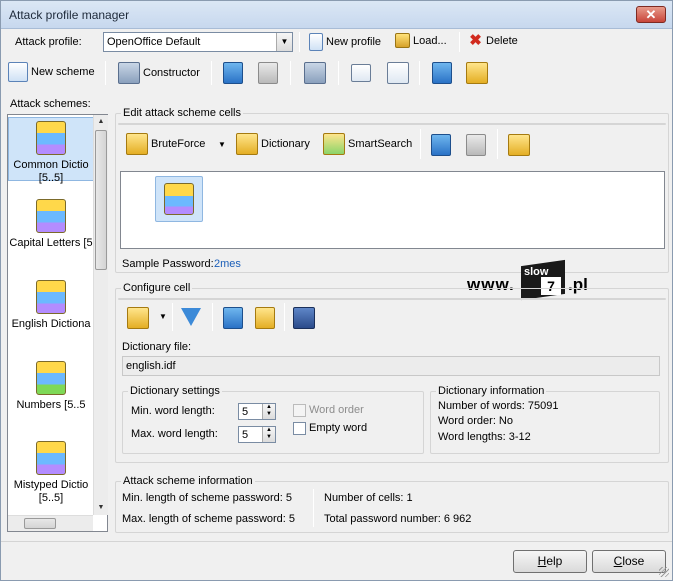 The height and width of the screenshot is (581, 673). I want to click on scheme-label: Common Dictio [5..5], so click(51, 171).